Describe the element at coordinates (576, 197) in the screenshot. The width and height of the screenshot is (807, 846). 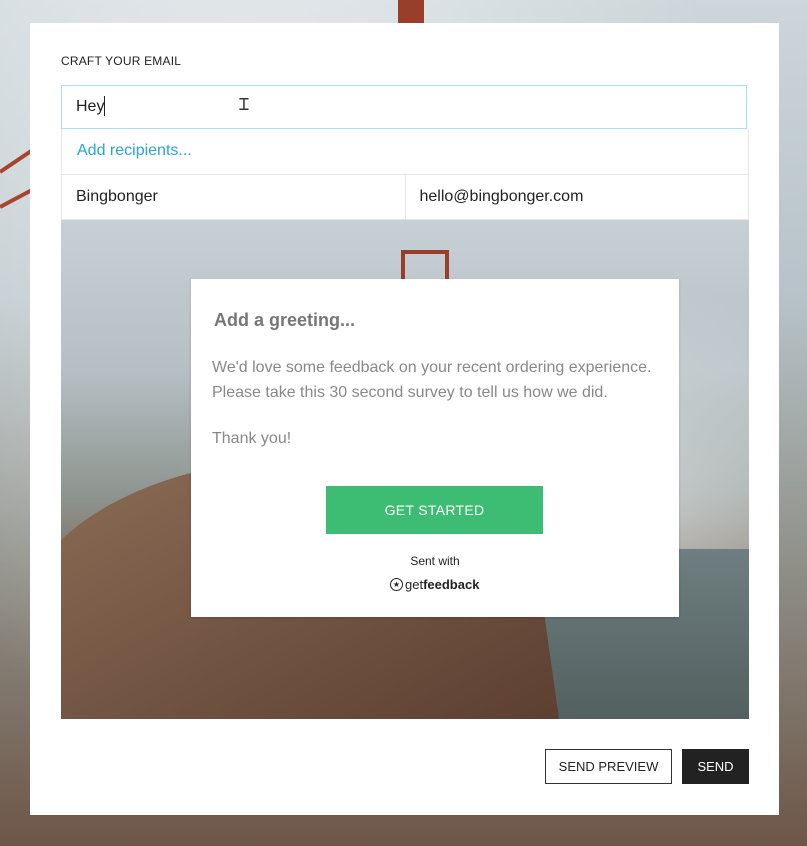
I see `recipient-email: hello@bingbonger.com` at that location.